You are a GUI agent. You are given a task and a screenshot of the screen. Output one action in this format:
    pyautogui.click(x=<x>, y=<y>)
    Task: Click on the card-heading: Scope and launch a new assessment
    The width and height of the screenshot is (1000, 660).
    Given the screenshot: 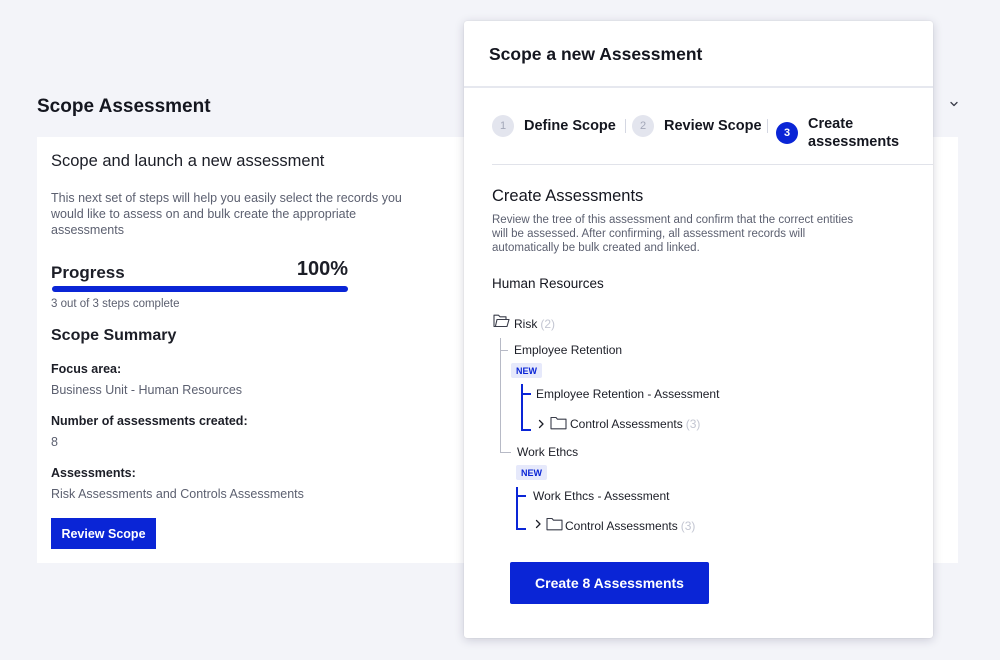 What is the action you would take?
    pyautogui.click(x=188, y=161)
    